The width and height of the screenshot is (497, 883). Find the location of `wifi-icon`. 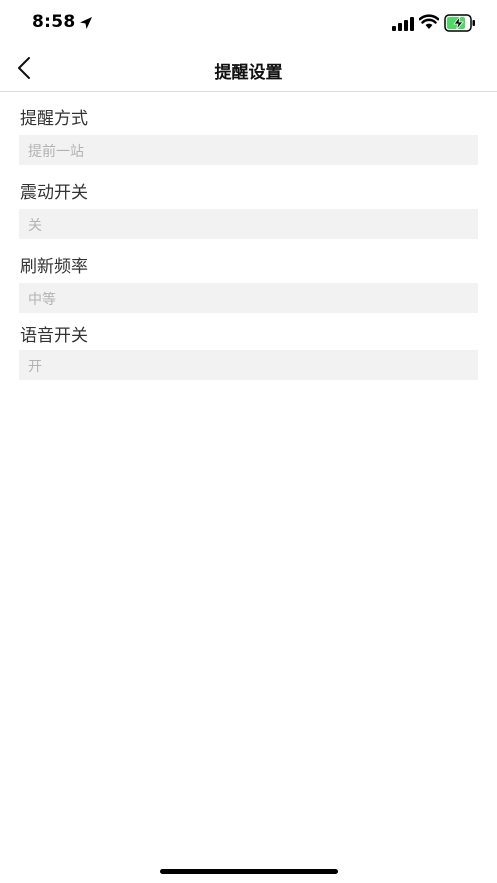

wifi-icon is located at coordinates (429, 22).